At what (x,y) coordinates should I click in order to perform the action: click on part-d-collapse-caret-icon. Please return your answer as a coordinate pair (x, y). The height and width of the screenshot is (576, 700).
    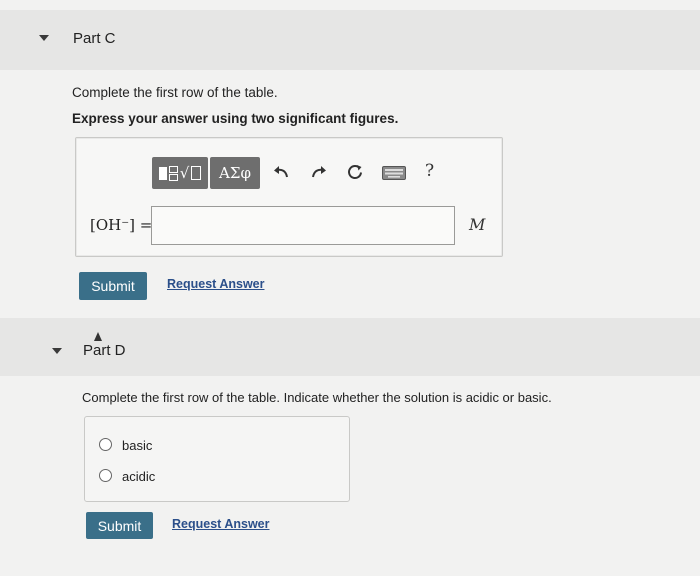
    Looking at the image, I should click on (57, 351).